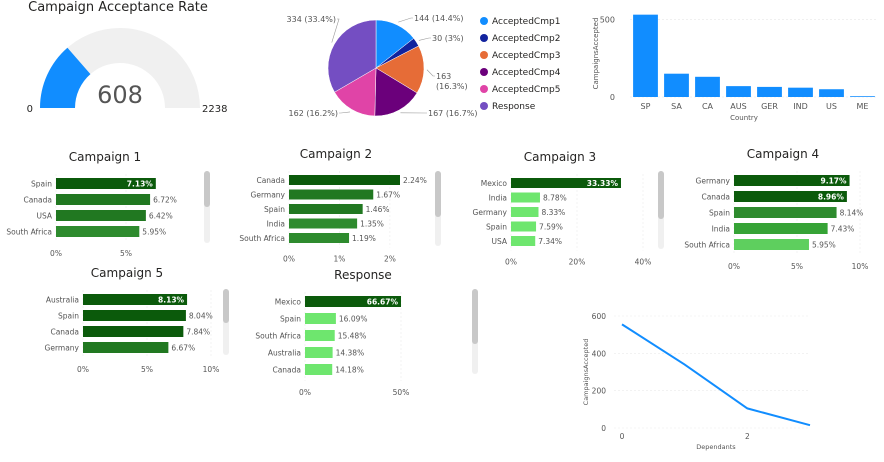 Image resolution: width=884 pixels, height=462 pixels. Describe the element at coordinates (352, 336) in the screenshot. I see `response-value-2: 15.48%` at that location.